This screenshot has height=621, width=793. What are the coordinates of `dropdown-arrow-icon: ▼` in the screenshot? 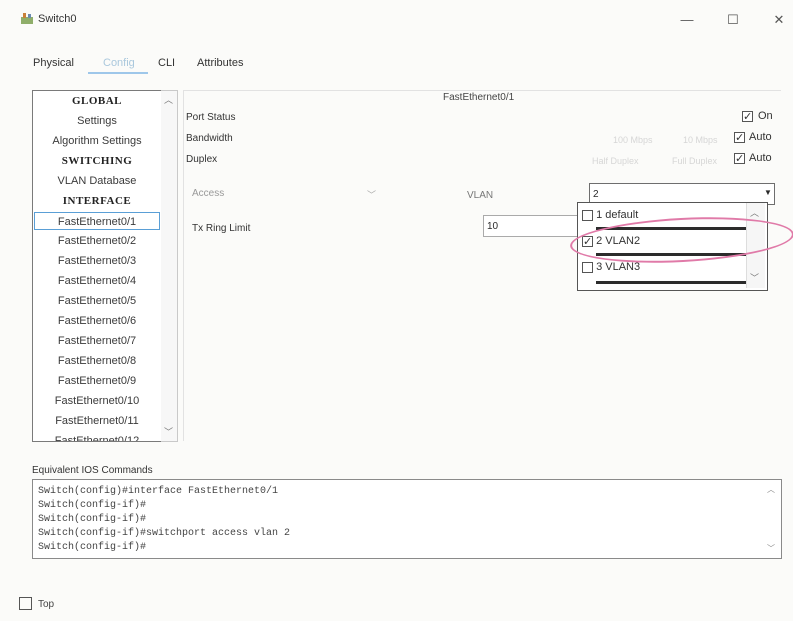 It's located at (768, 192).